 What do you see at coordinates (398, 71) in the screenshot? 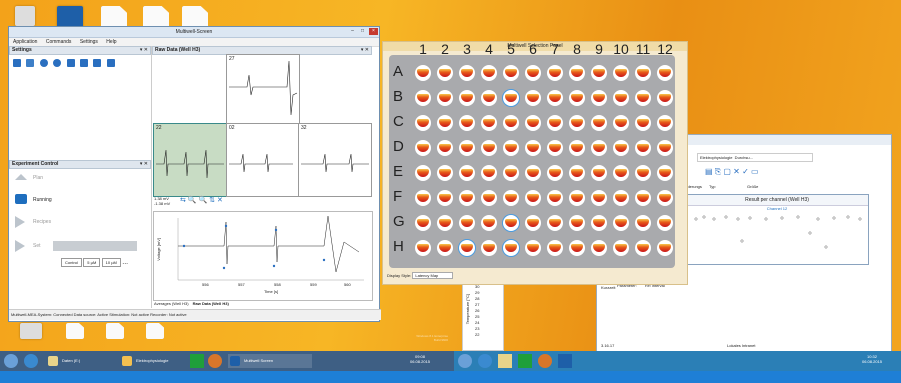
I see `row-header: A` at bounding box center [398, 71].